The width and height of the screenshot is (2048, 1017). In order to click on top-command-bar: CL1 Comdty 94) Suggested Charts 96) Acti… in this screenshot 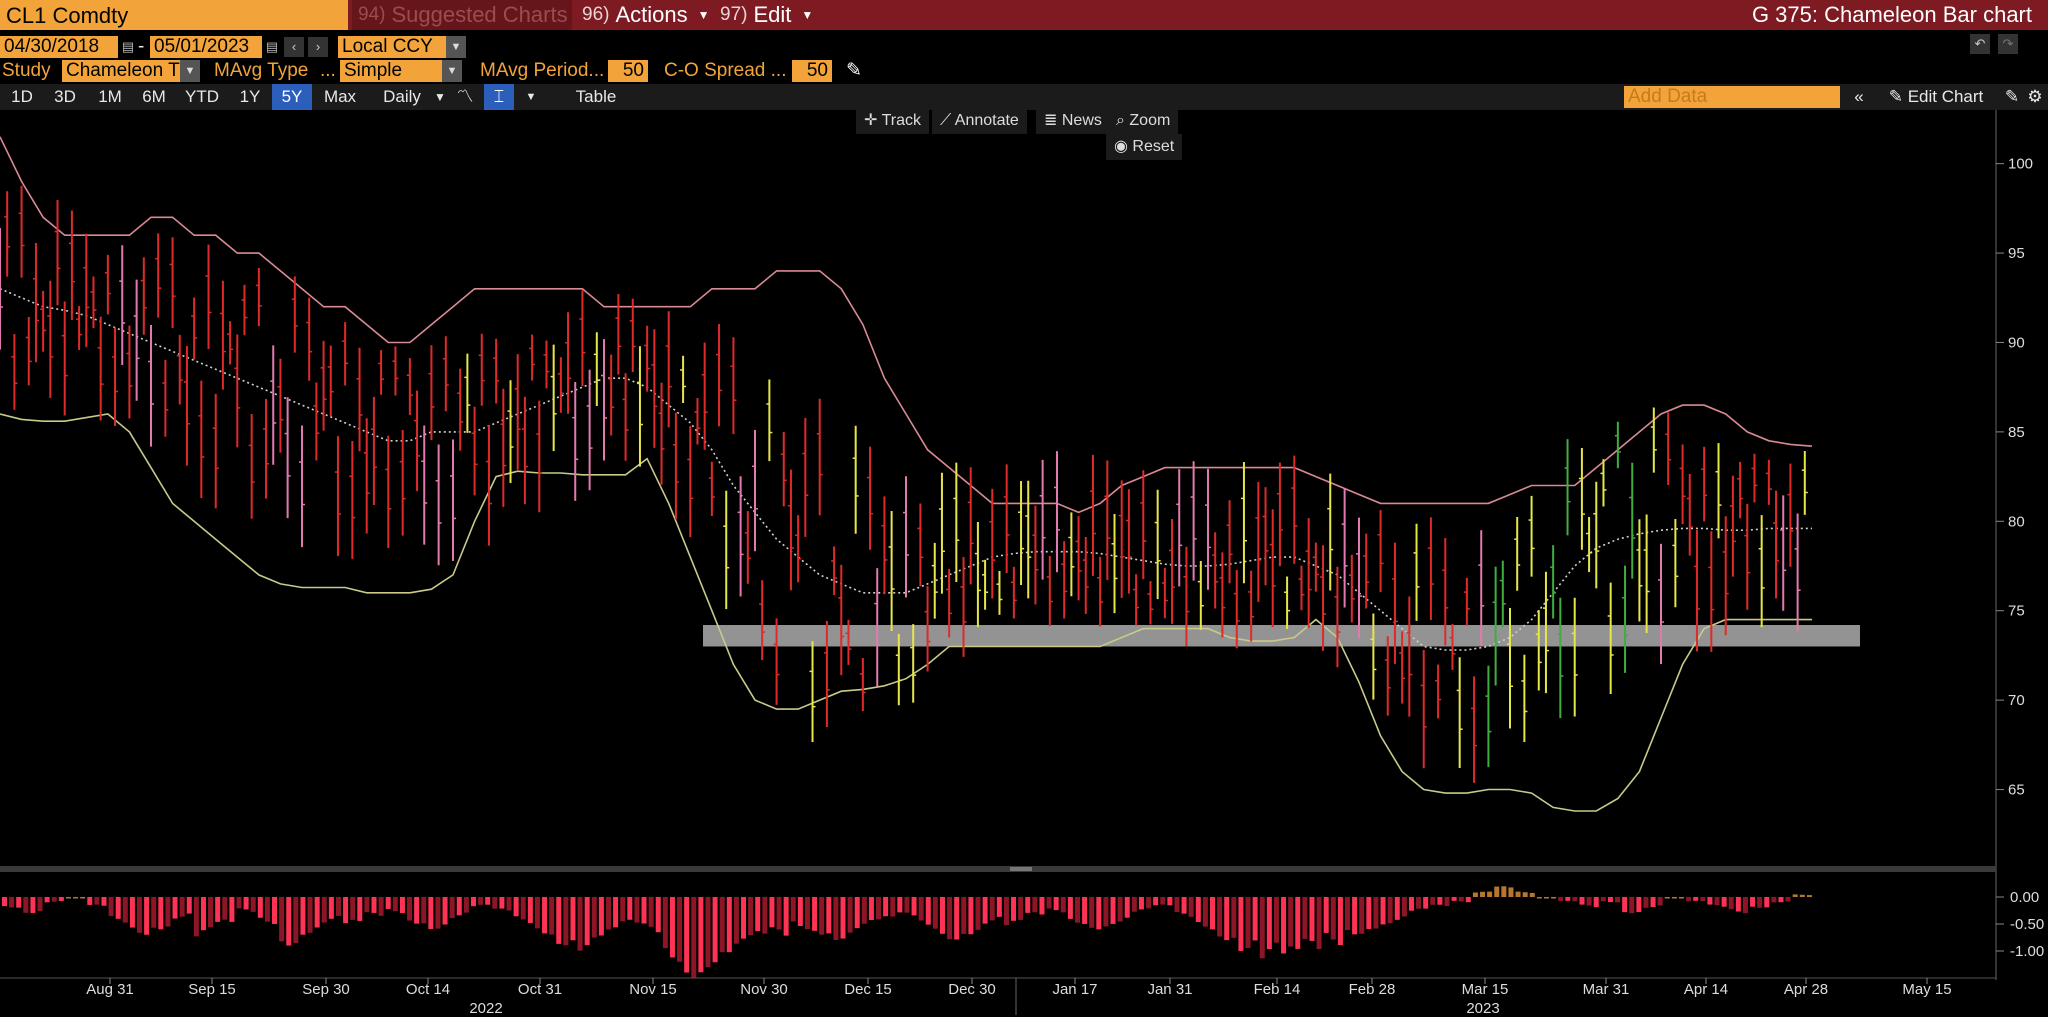, I will do `click(1024, 15)`.